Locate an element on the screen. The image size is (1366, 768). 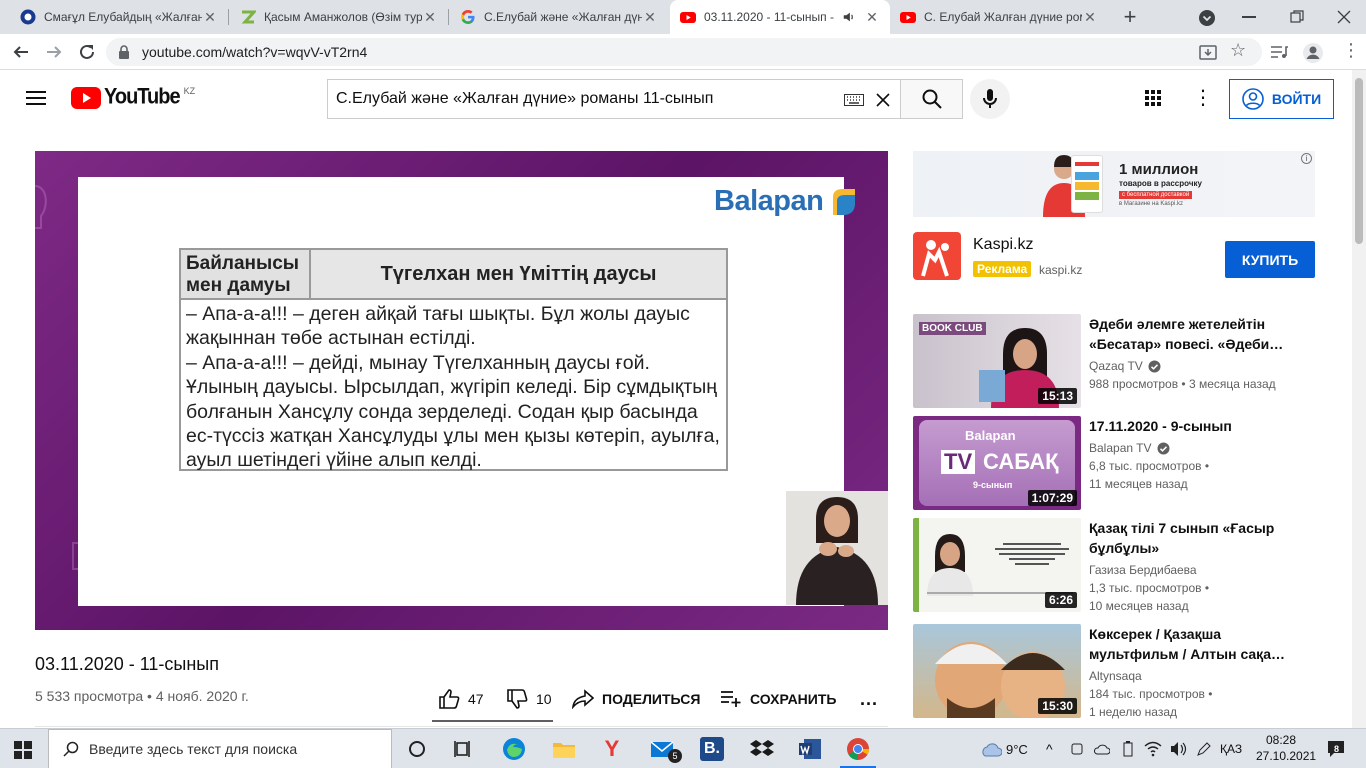
onedrive-icon is located at coordinates (1102, 749).